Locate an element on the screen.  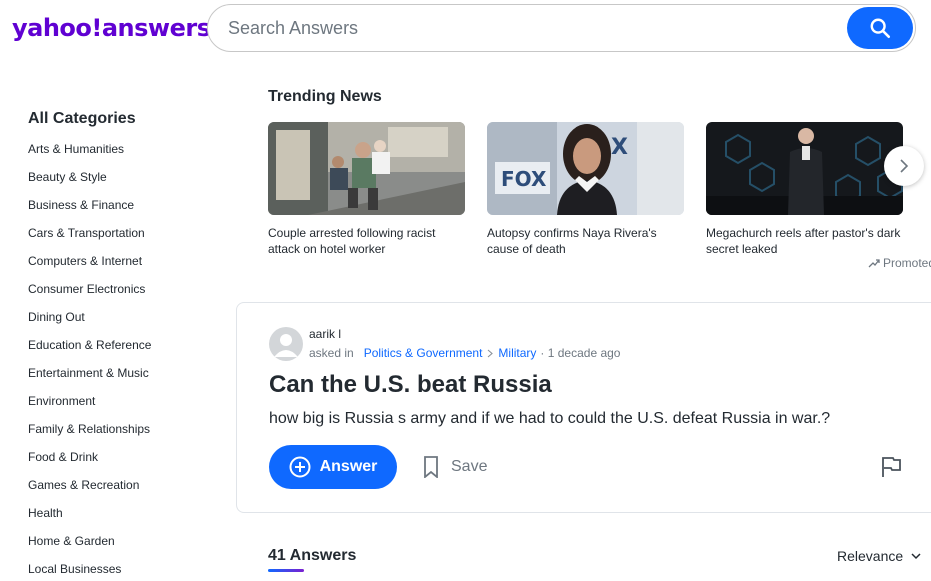
trending-news-title: Trending News is located at coordinates (325, 96).